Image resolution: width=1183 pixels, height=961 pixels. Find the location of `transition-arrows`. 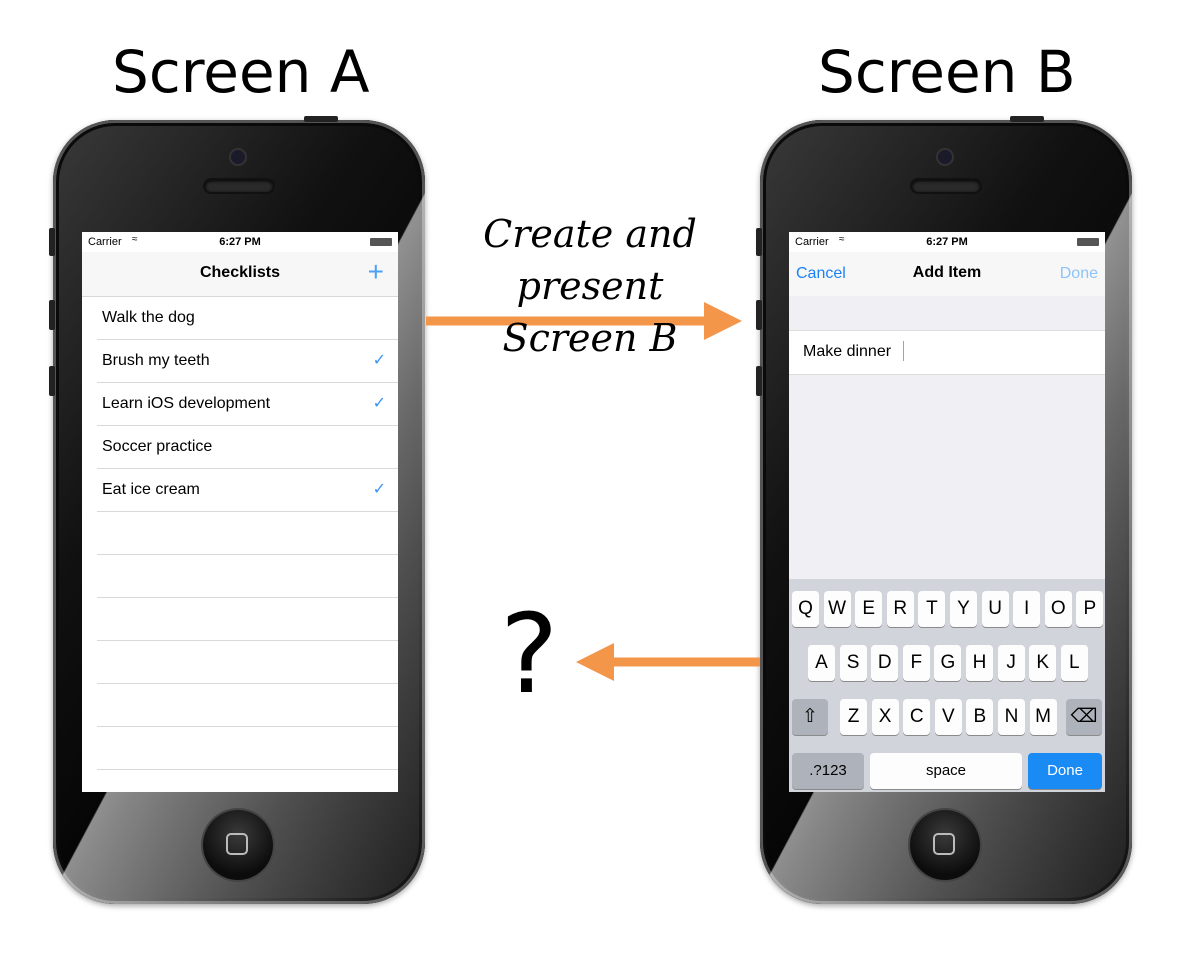

transition-arrows is located at coordinates (593, 491).